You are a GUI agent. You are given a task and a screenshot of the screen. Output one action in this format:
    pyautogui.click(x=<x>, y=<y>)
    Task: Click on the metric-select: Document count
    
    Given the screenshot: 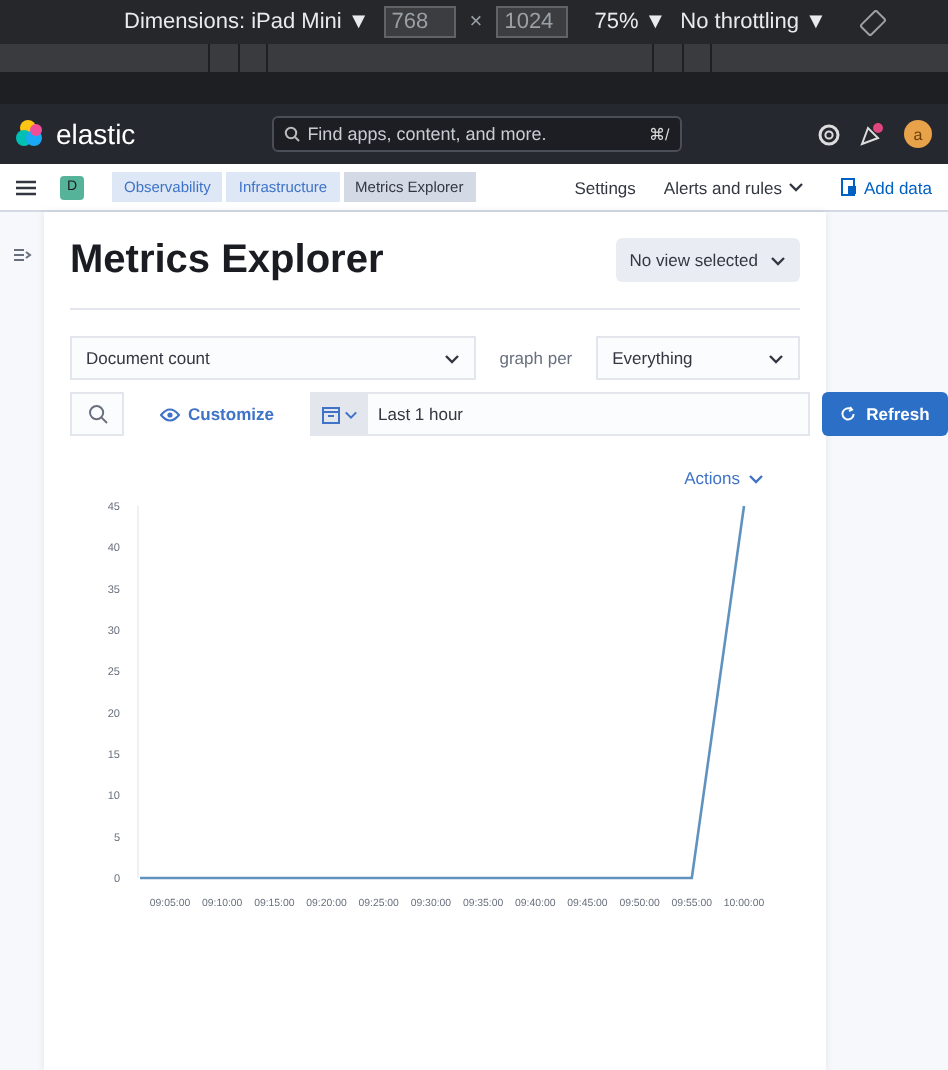 What is the action you would take?
    pyautogui.click(x=273, y=358)
    